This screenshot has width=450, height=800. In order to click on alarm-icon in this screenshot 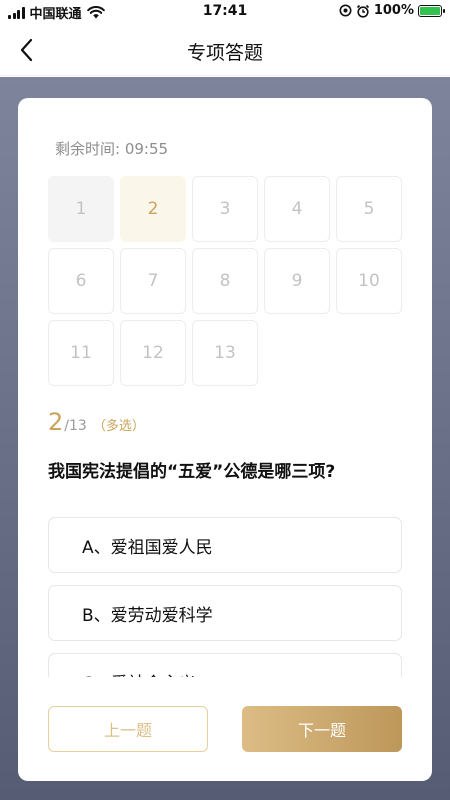, I will do `click(362, 11)`.